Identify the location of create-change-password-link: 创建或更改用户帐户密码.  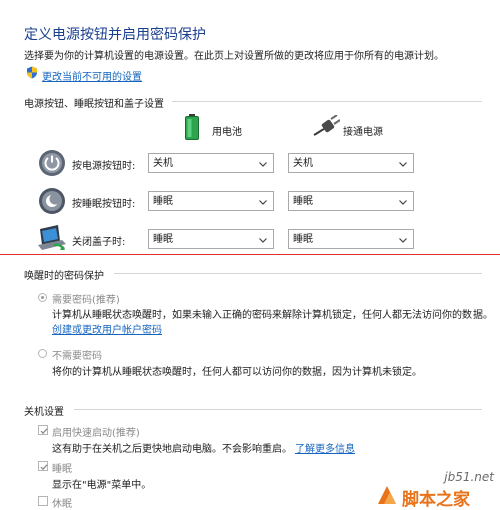
(107, 328).